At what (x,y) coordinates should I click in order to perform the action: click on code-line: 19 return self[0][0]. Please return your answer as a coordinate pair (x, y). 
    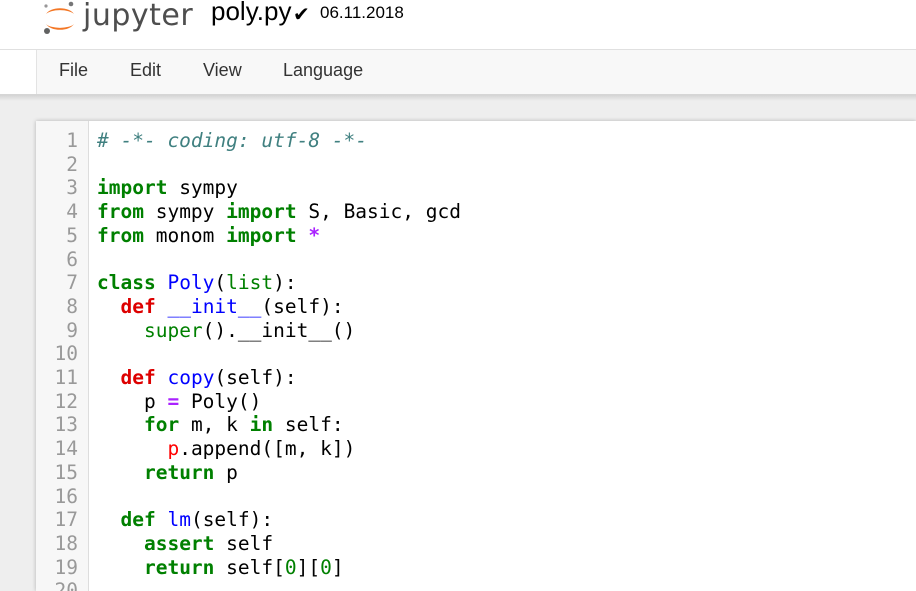
    Looking at the image, I should click on (476, 568).